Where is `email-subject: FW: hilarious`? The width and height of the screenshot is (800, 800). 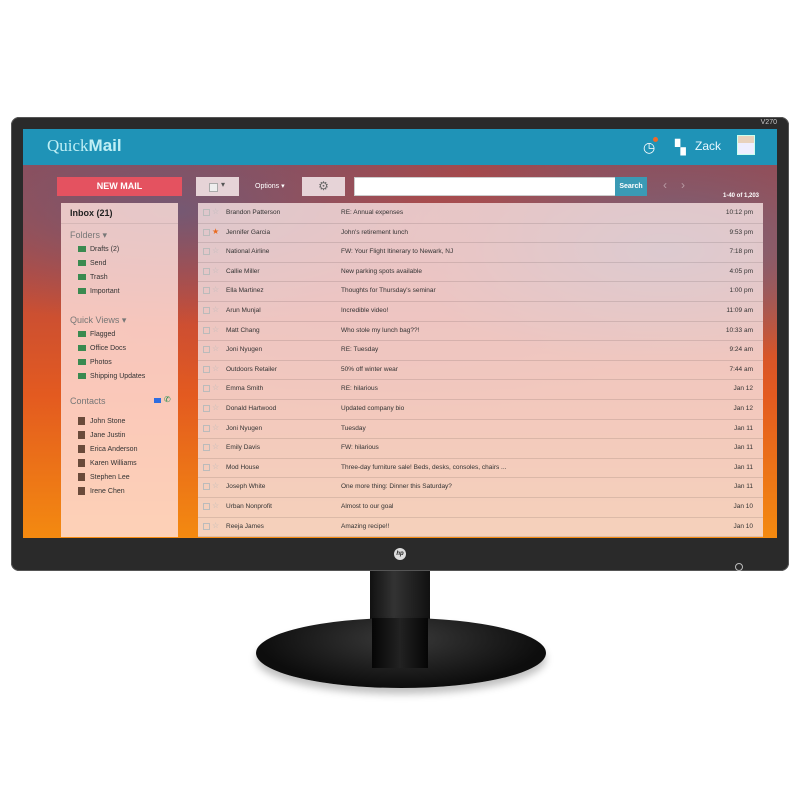 email-subject: FW: hilarious is located at coordinates (360, 448).